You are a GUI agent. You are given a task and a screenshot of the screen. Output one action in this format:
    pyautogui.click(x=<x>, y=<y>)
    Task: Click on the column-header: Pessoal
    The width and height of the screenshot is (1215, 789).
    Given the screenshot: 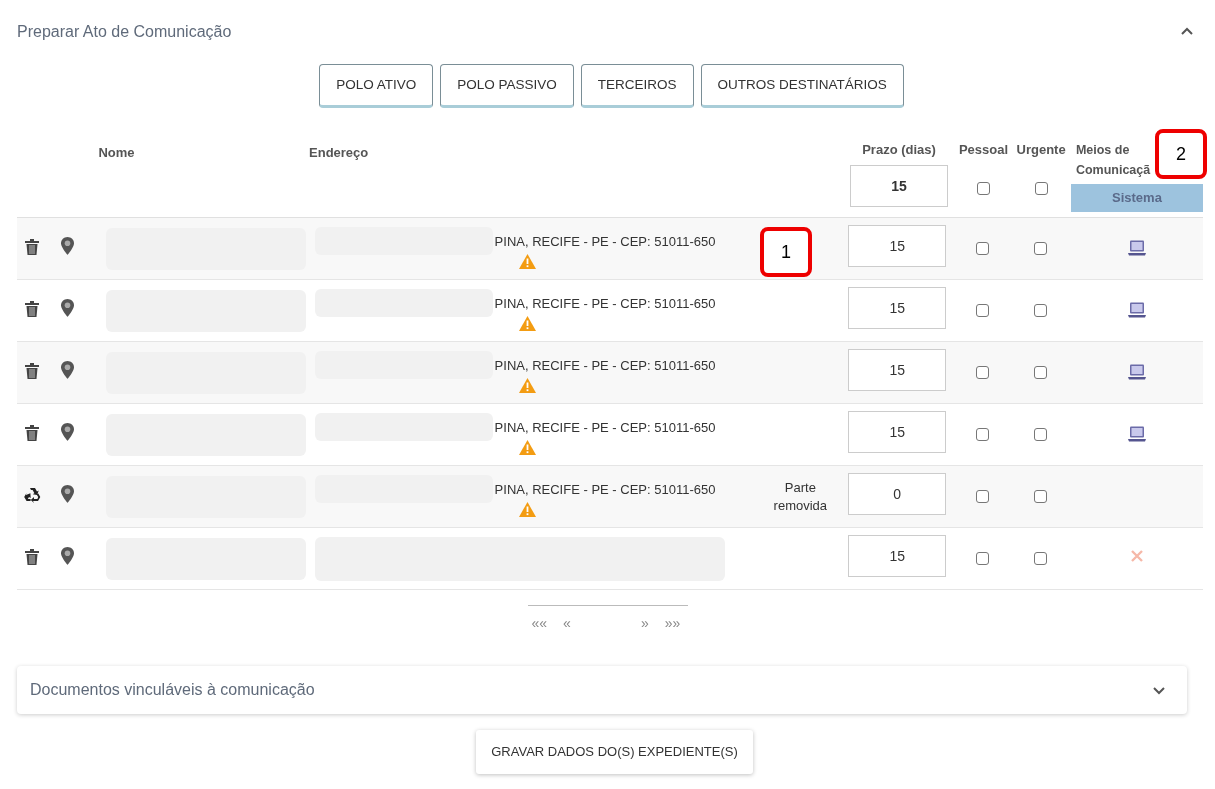 What is the action you would take?
    pyautogui.click(x=983, y=150)
    